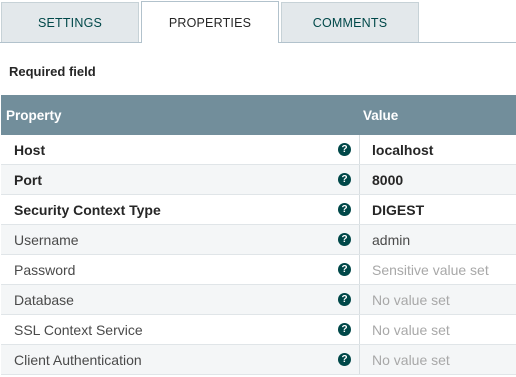  What do you see at coordinates (258, 150) in the screenshot?
I see `table-row: Host ? localhost` at bounding box center [258, 150].